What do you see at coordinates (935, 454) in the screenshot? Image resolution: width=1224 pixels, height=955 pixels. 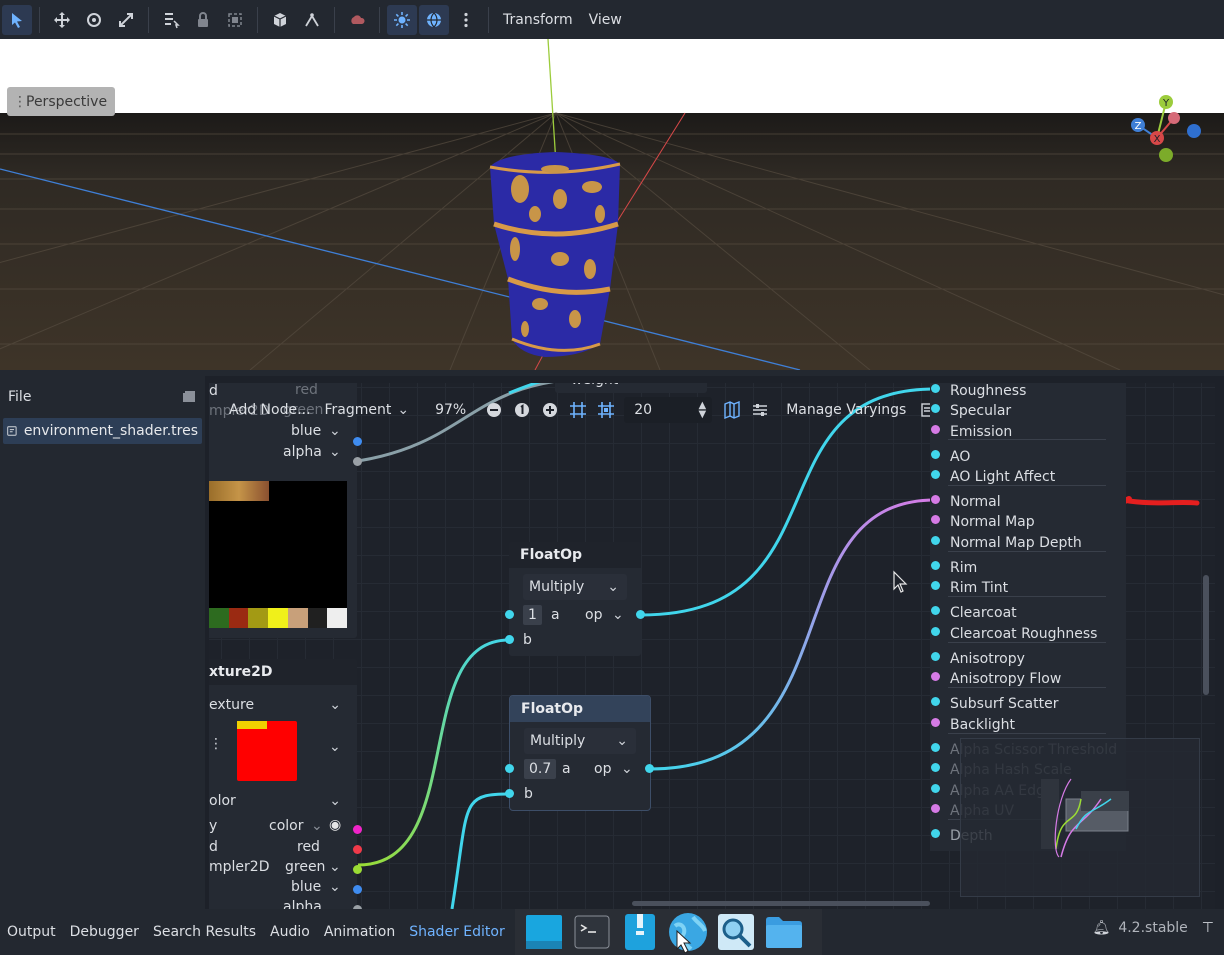 I see `output-port-ao` at bounding box center [935, 454].